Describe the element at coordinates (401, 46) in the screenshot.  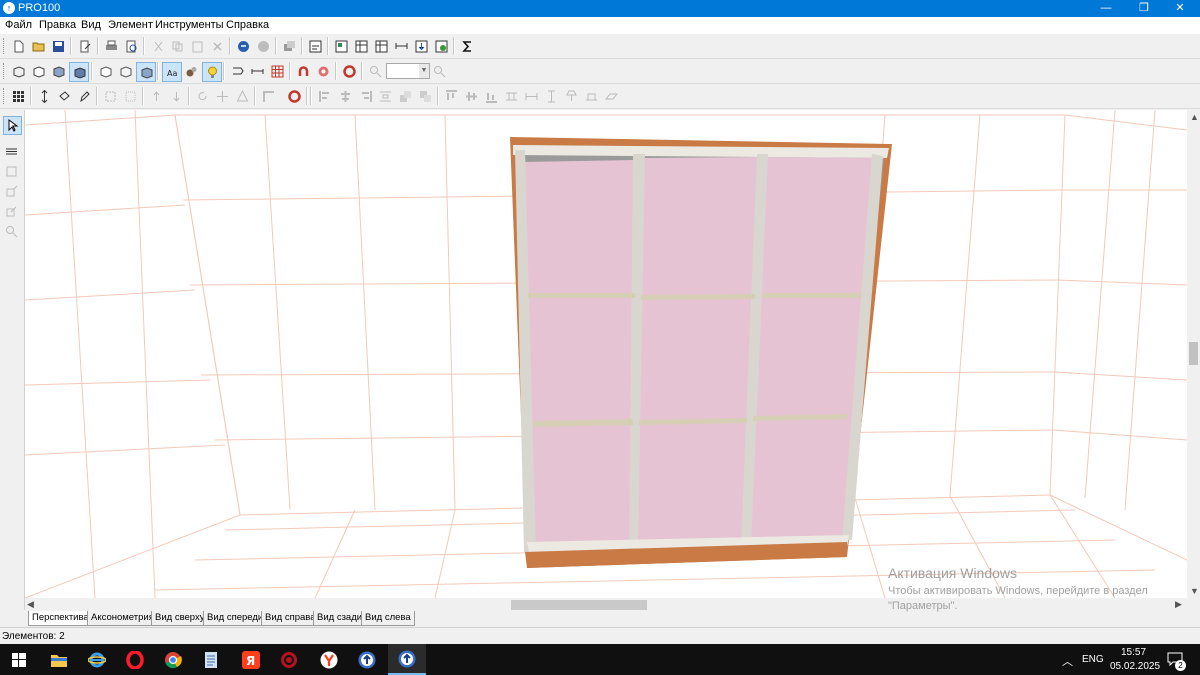
I see `cut-list-button` at that location.